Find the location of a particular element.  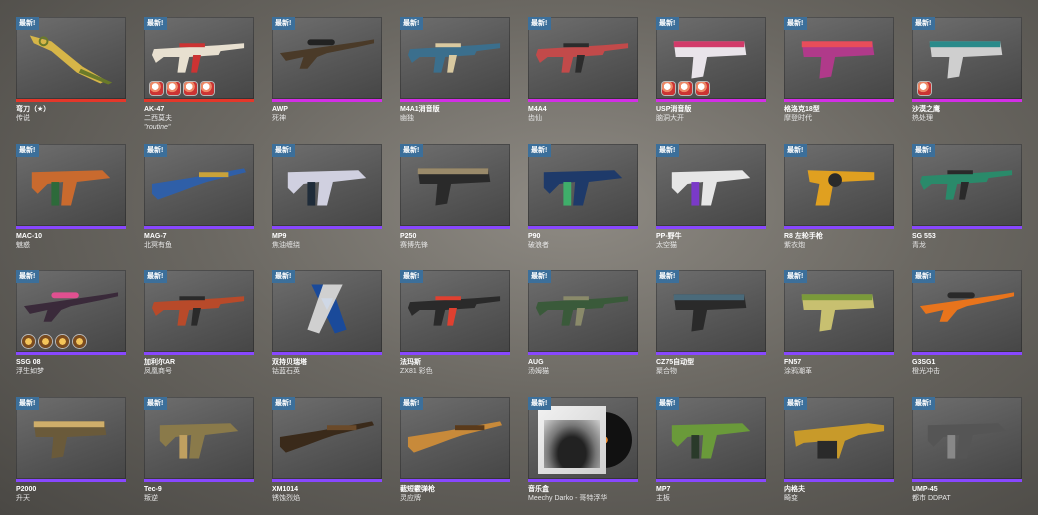

inventory-item: 最新! M4A4 齿仙 is located at coordinates (583, 70).